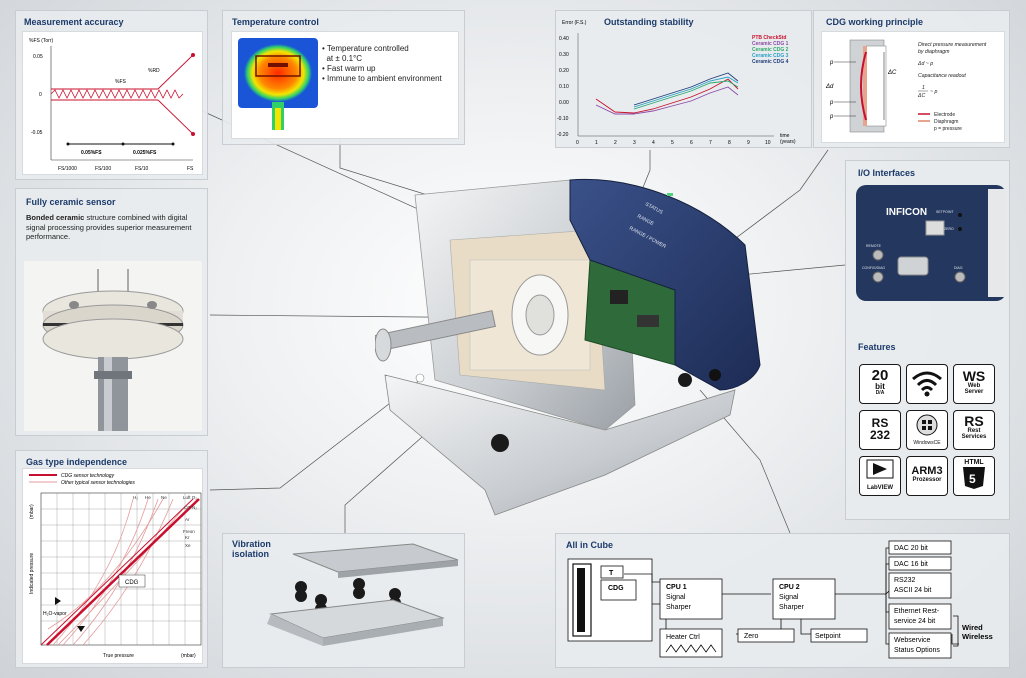  I want to click on stability-xtick-6: 6, so click(691, 143).